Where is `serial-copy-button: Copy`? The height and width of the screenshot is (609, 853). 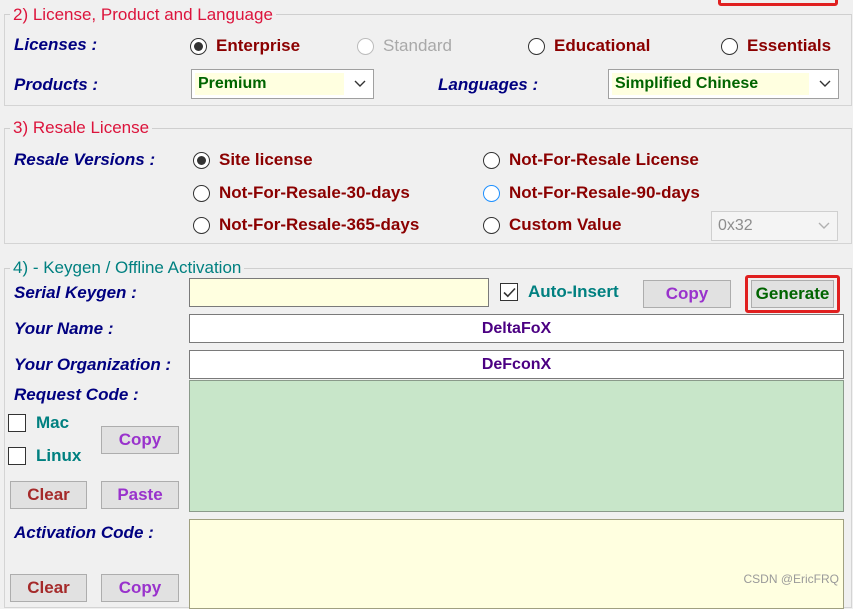
serial-copy-button: Copy is located at coordinates (687, 294).